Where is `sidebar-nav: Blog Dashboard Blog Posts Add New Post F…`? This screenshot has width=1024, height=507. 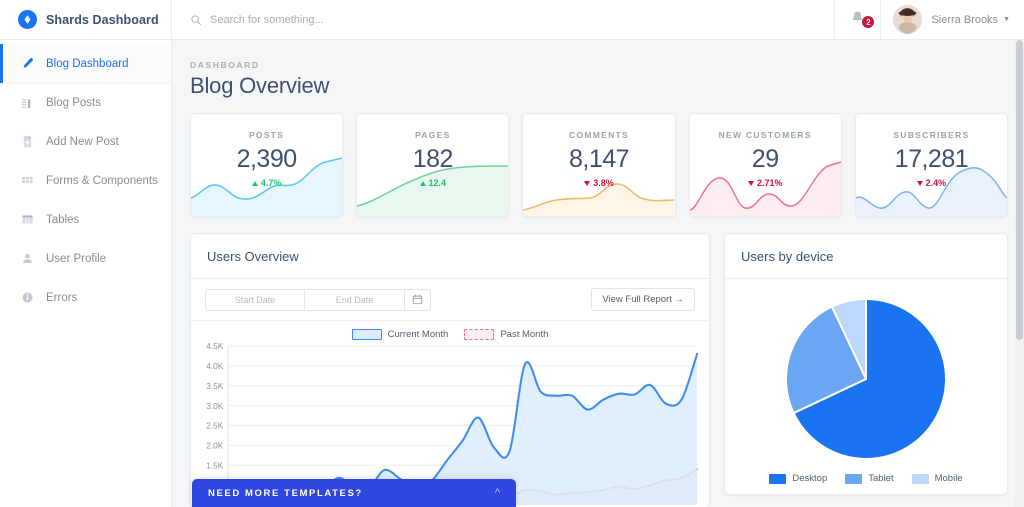 sidebar-nav: Blog Dashboard Blog Posts Add New Post F… is located at coordinates (85, 178).